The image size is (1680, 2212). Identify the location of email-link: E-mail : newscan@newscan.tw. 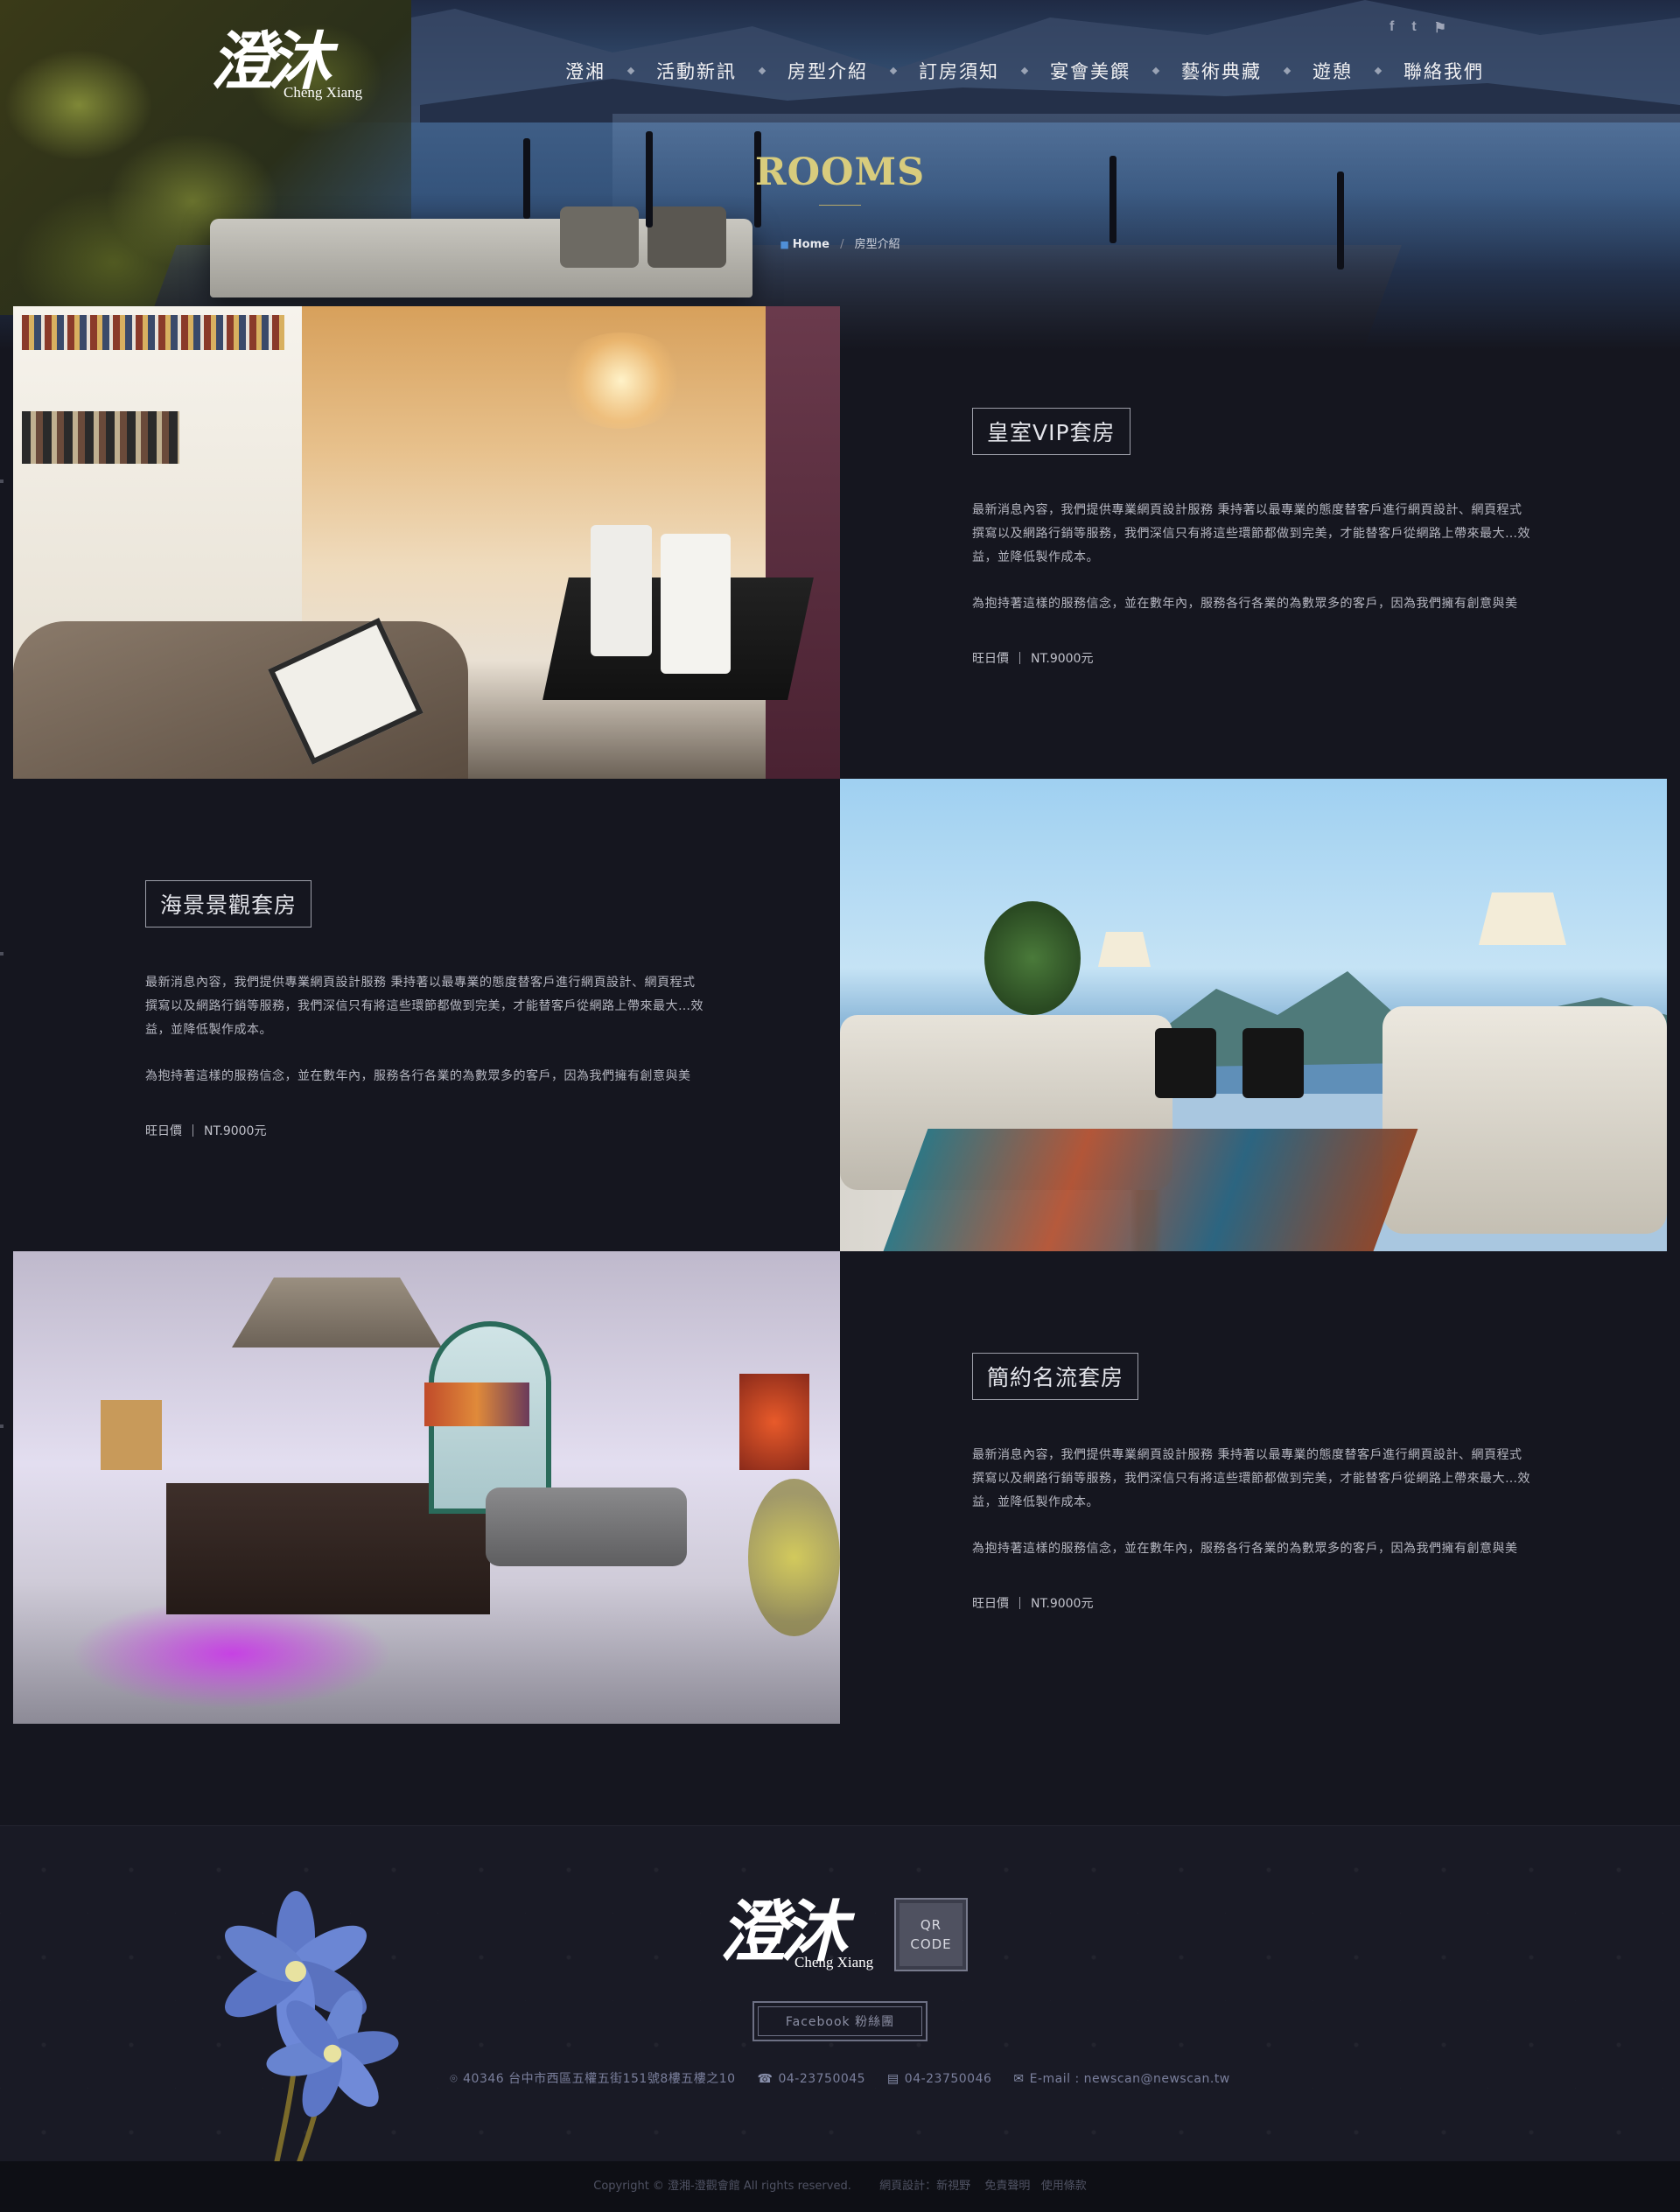
(1130, 2079).